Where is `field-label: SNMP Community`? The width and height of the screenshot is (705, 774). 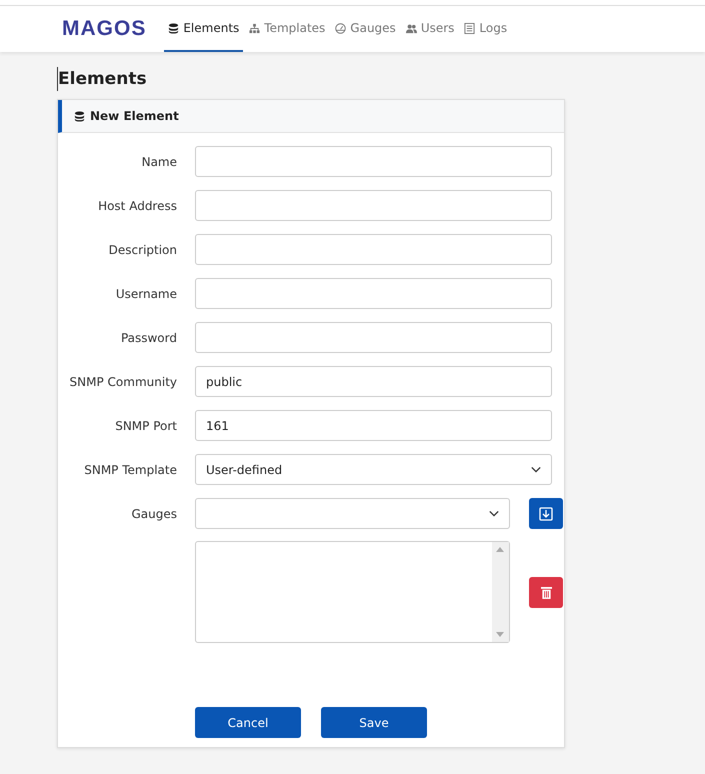
field-label: SNMP Community is located at coordinates (122, 381).